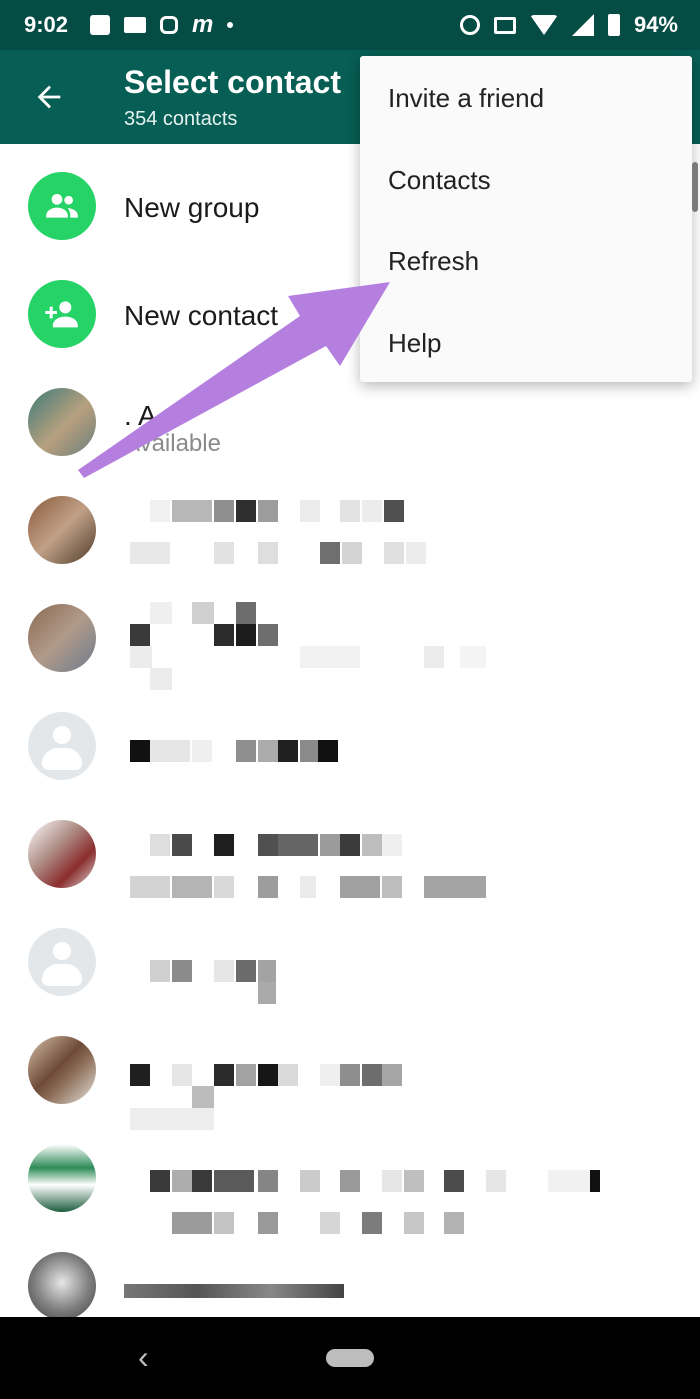 This screenshot has width=700, height=1399. I want to click on status-bar: 9:02 m 94%, so click(350, 25).